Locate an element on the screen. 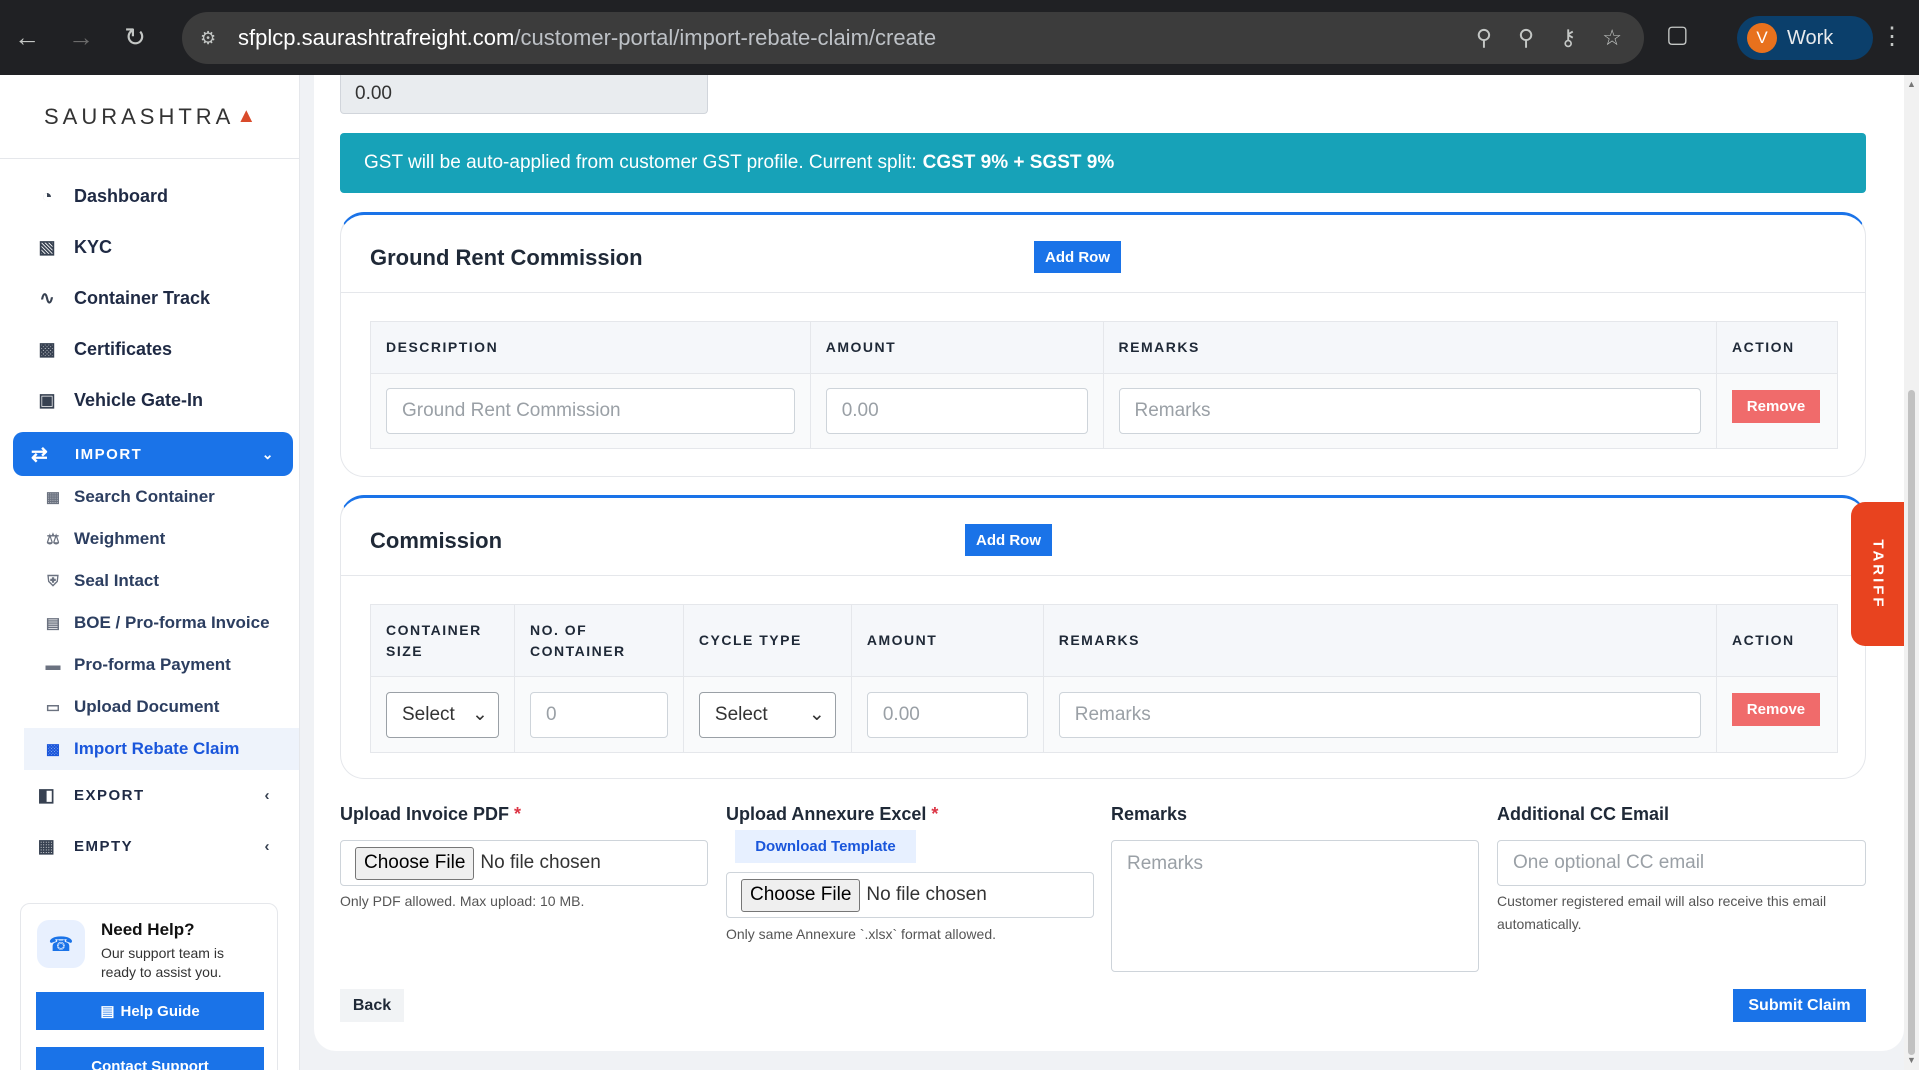 Image resolution: width=1919 pixels, height=1070 pixels. certificate-icon: ▩ is located at coordinates (47, 349).